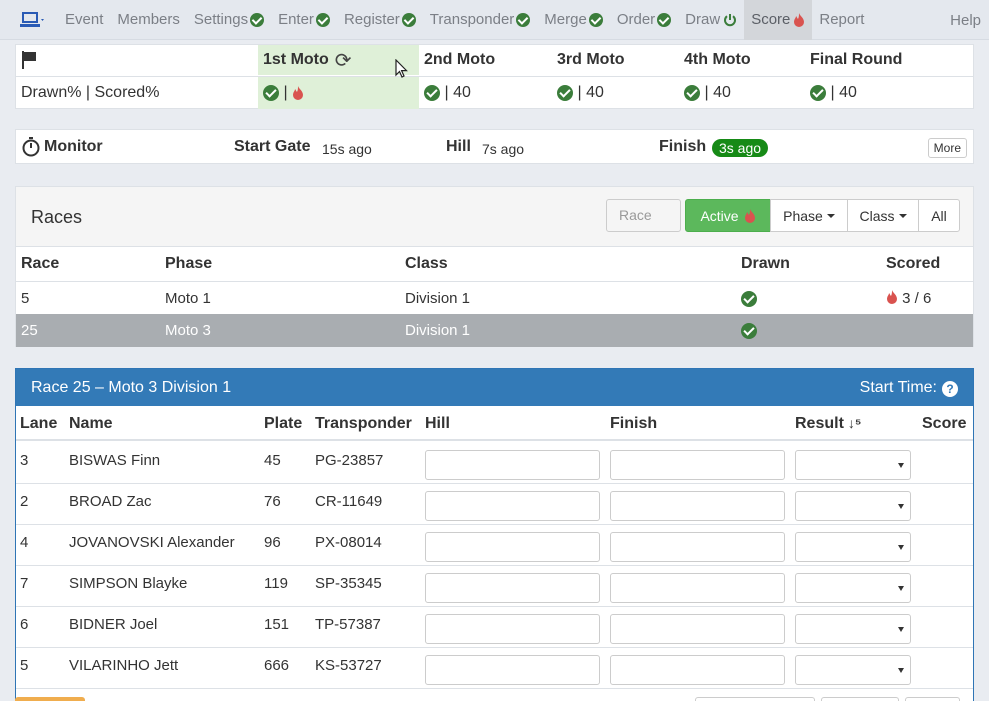  I want to click on rider-lane: 2, so click(24, 501).